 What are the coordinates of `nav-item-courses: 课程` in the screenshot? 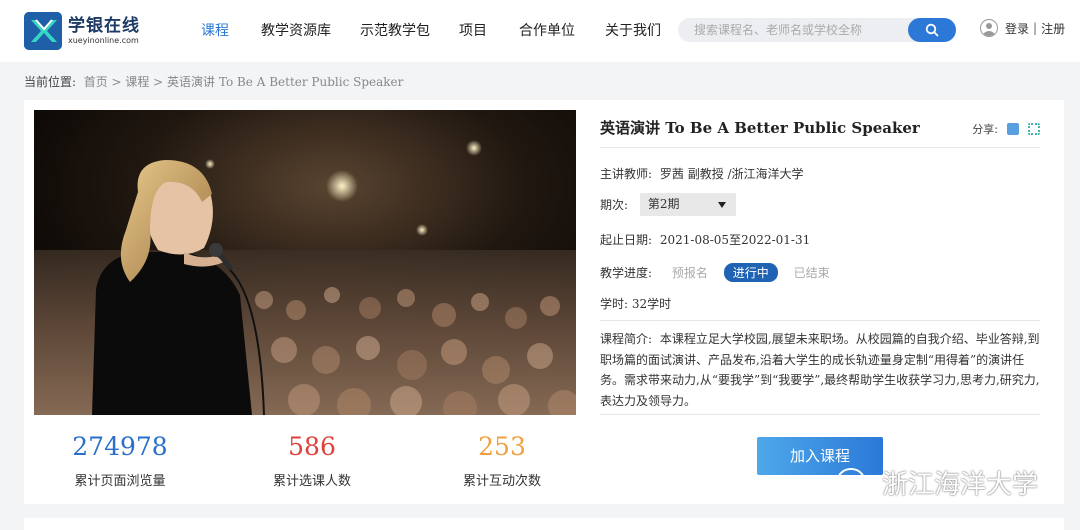 It's located at (215, 31).